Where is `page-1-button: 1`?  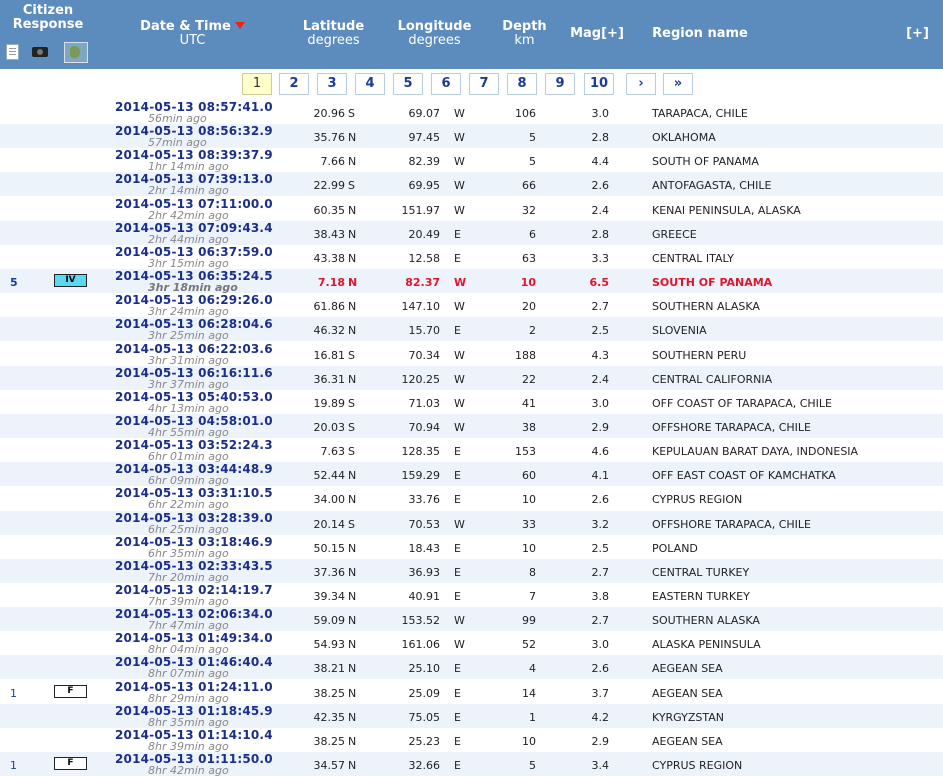
page-1-button: 1 is located at coordinates (257, 84).